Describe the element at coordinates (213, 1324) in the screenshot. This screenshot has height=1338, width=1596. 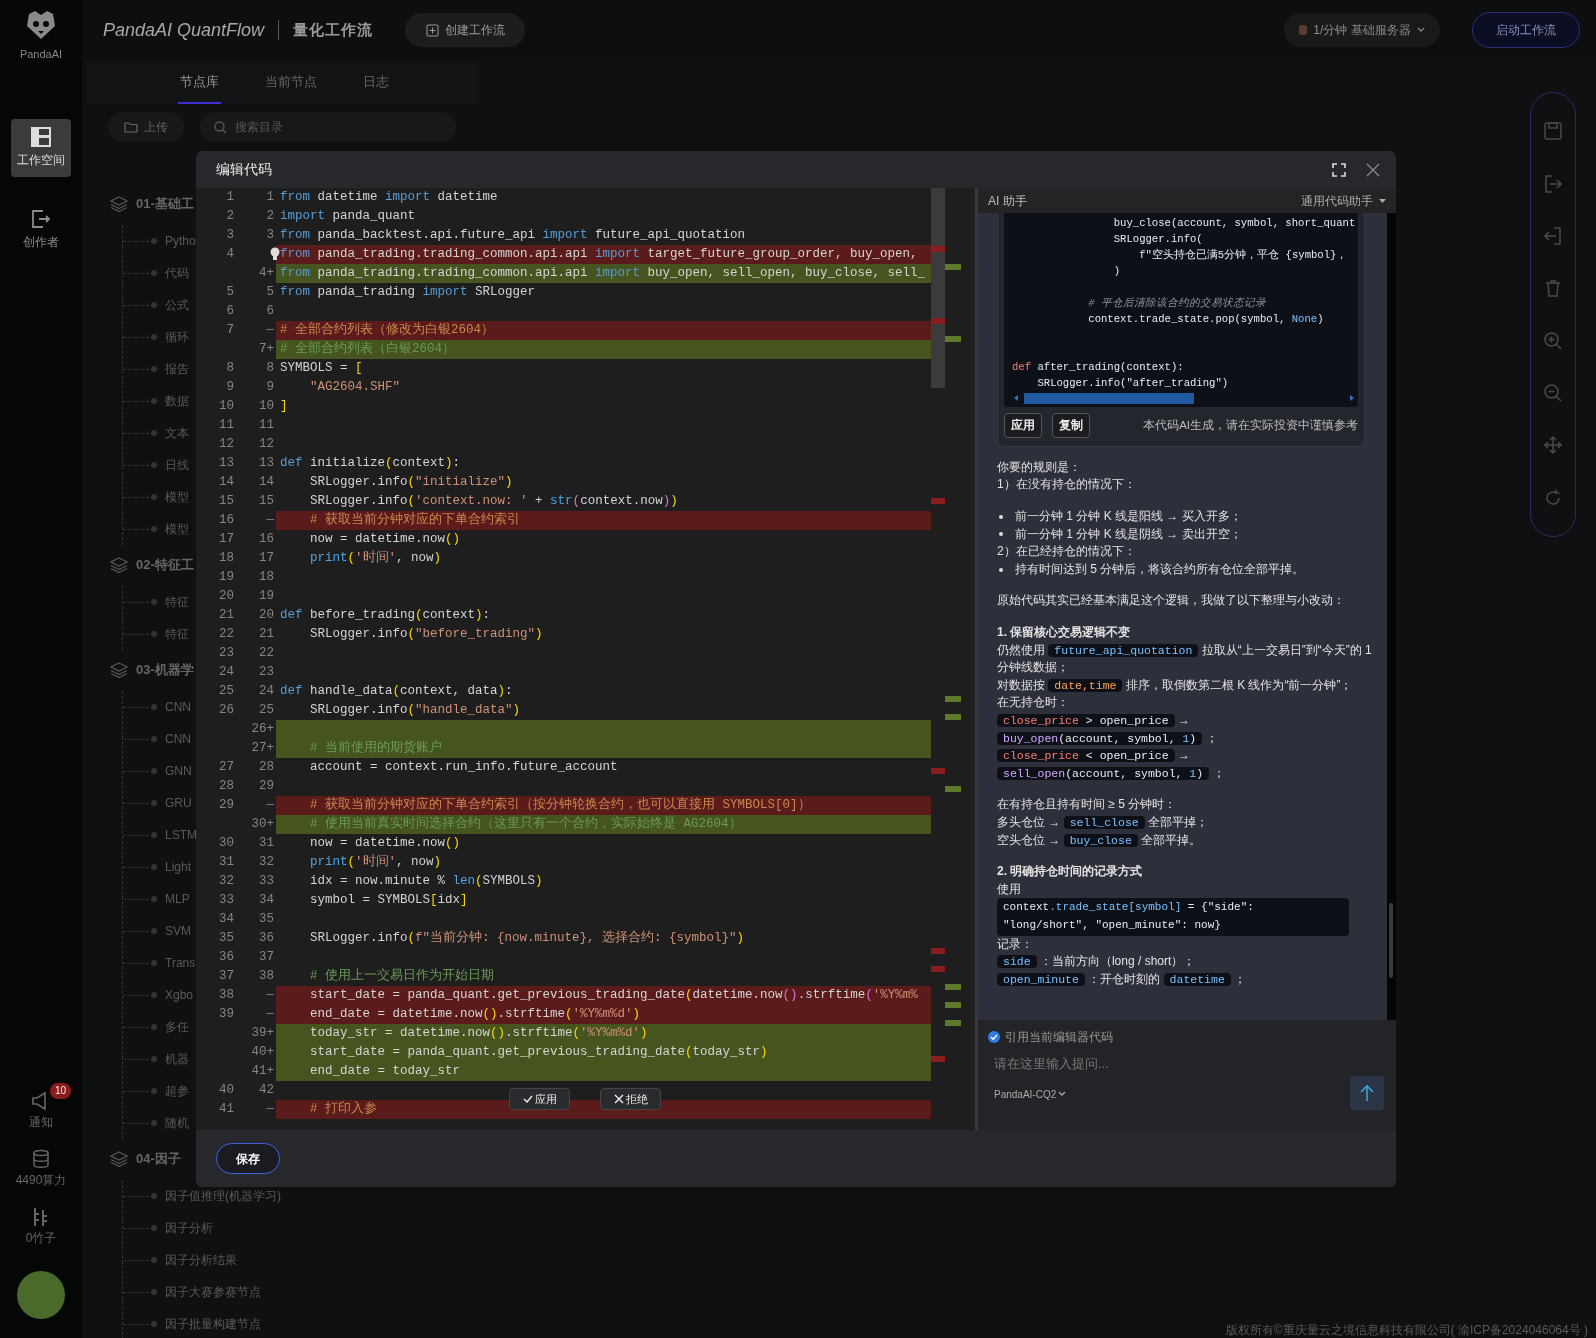
I see `tree-item: 因子批量构建节点` at that location.